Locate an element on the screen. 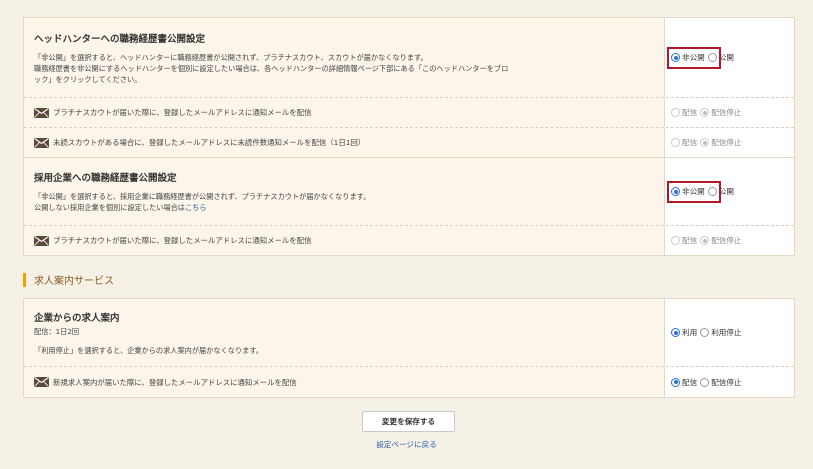 The width and height of the screenshot is (813, 469). headhunter-disclosure-desc-3: ック」をクリックしてください。 is located at coordinates (88, 79).